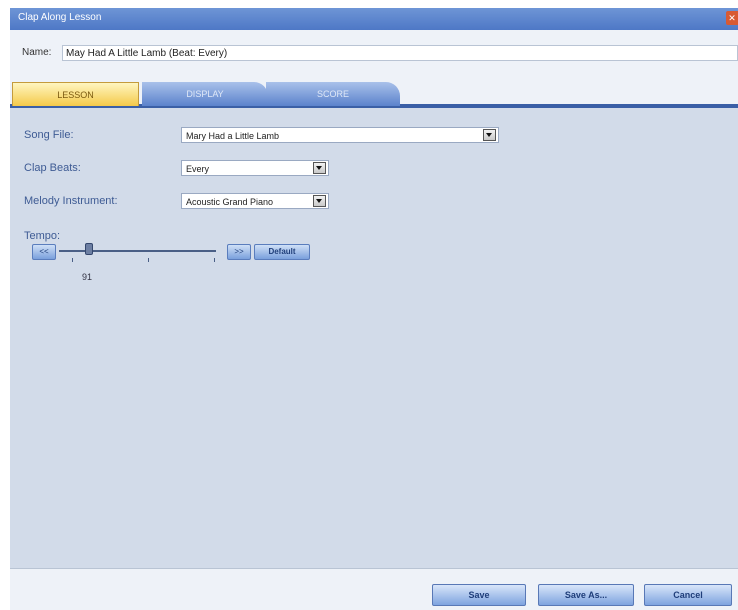  I want to click on tempo-faster-button: >>, so click(239, 252).